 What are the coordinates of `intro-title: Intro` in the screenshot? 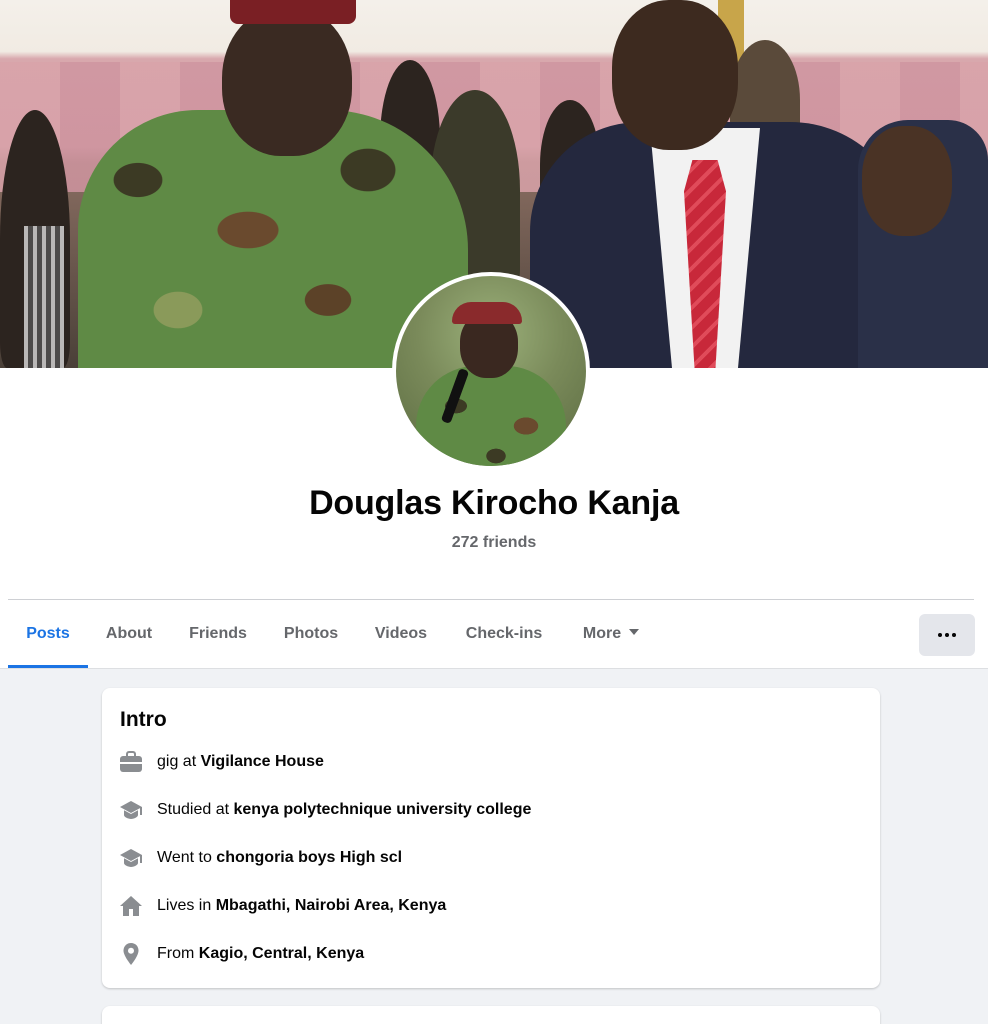 It's located at (143, 719).